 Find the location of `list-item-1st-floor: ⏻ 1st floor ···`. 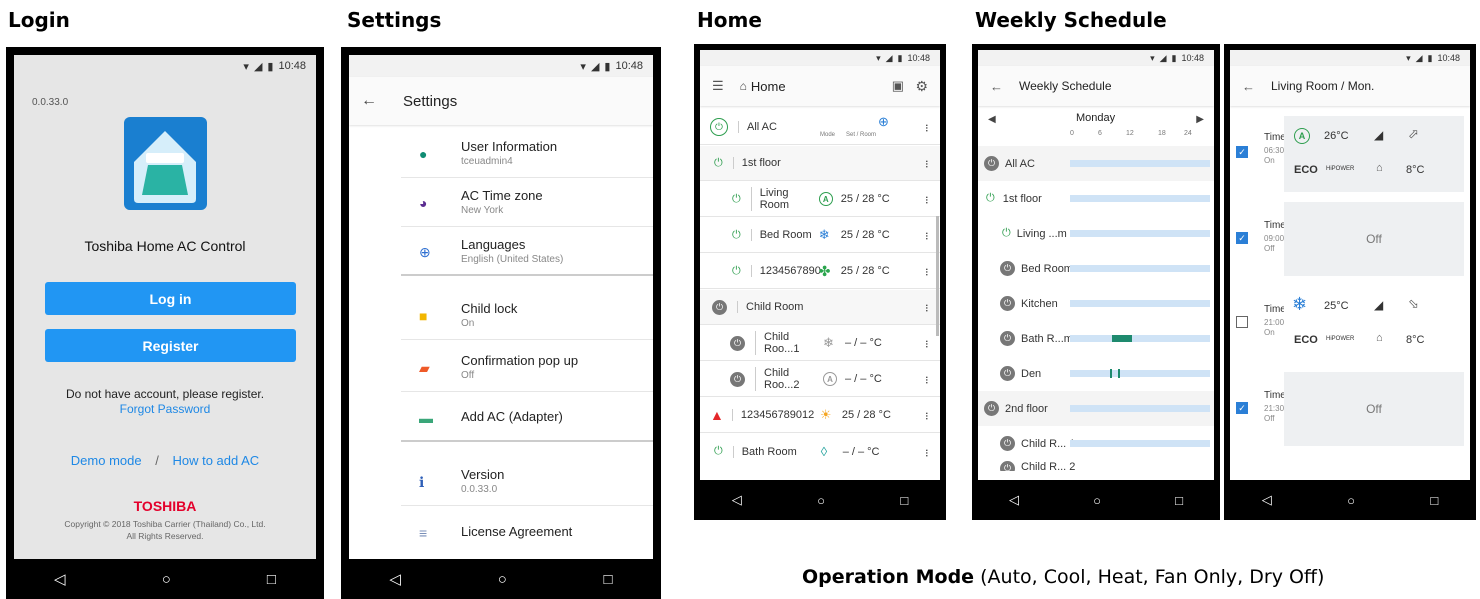

list-item-1st-floor: ⏻ 1st floor ··· is located at coordinates (820, 163).